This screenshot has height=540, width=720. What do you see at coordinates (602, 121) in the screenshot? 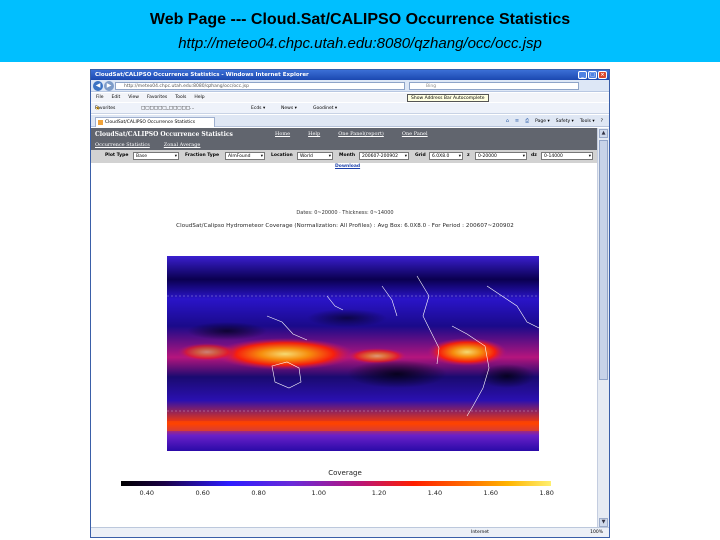
I see `cmd-help: ?` at bounding box center [602, 121].